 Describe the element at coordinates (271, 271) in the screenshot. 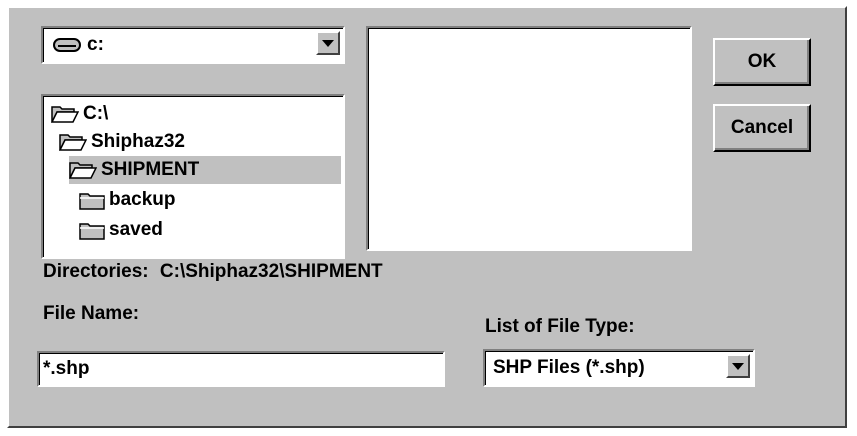

I see `directories-path: C:\Shiphaz32\SHIPMENT` at that location.